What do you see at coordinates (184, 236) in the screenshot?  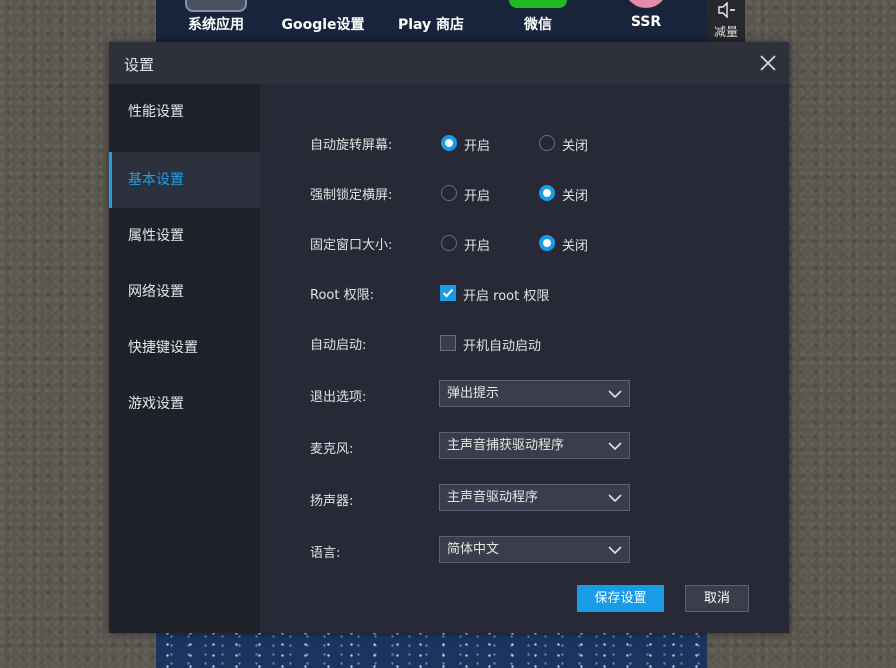 I see `nav-properties: 属性设置` at bounding box center [184, 236].